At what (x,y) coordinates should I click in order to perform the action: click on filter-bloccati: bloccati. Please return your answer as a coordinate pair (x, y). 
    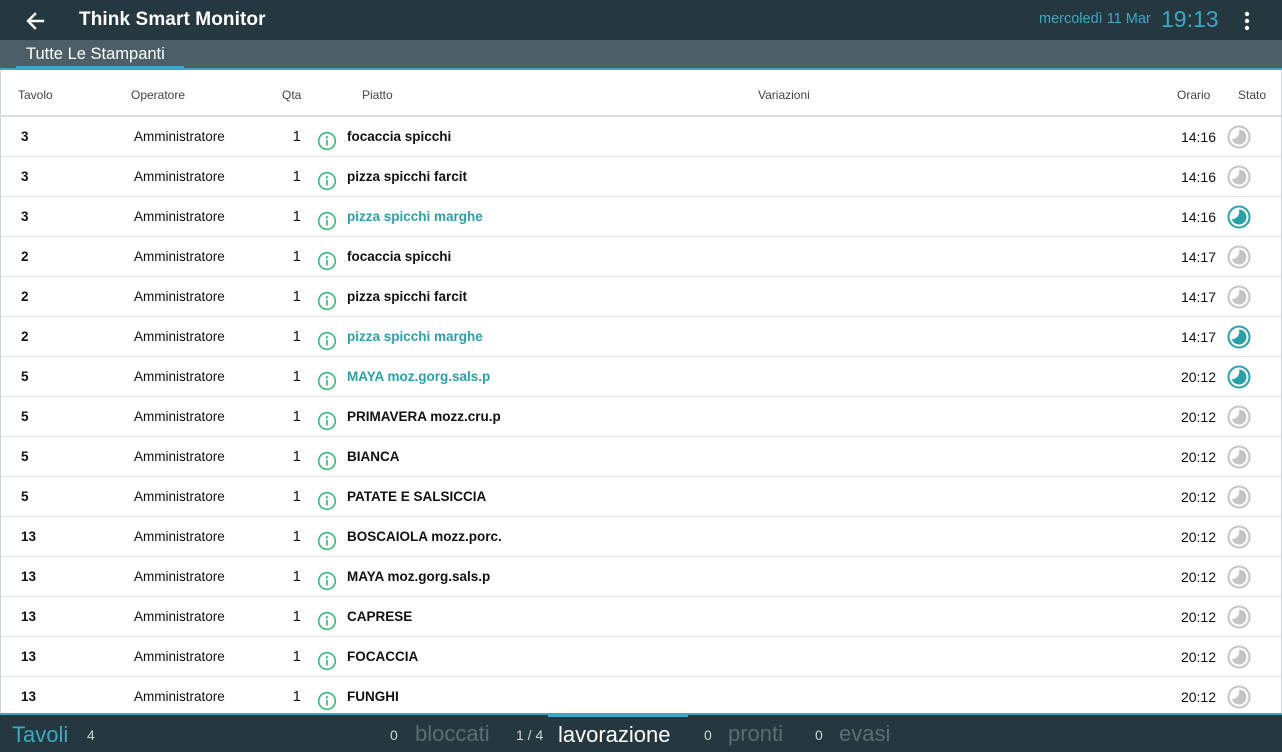
    Looking at the image, I should click on (452, 734).